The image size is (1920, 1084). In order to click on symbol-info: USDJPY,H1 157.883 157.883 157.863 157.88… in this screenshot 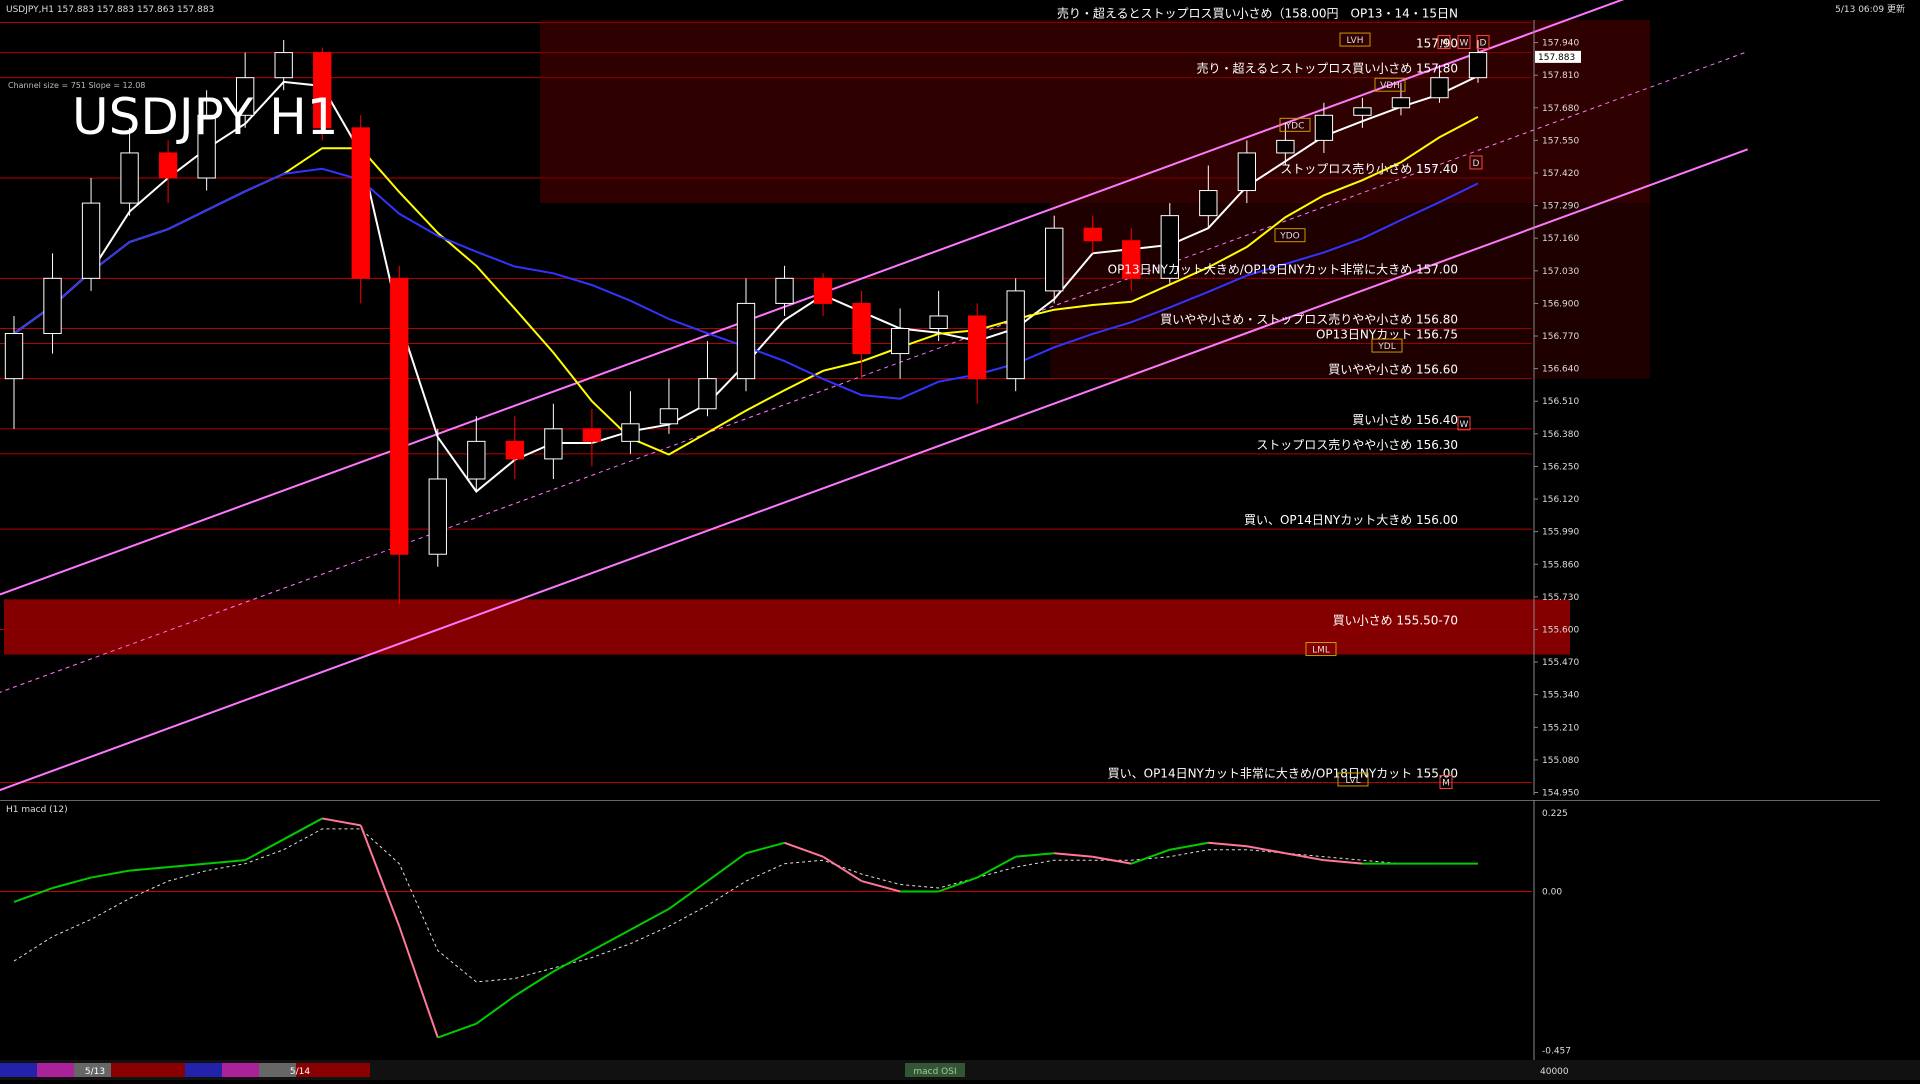, I will do `click(110, 10)`.